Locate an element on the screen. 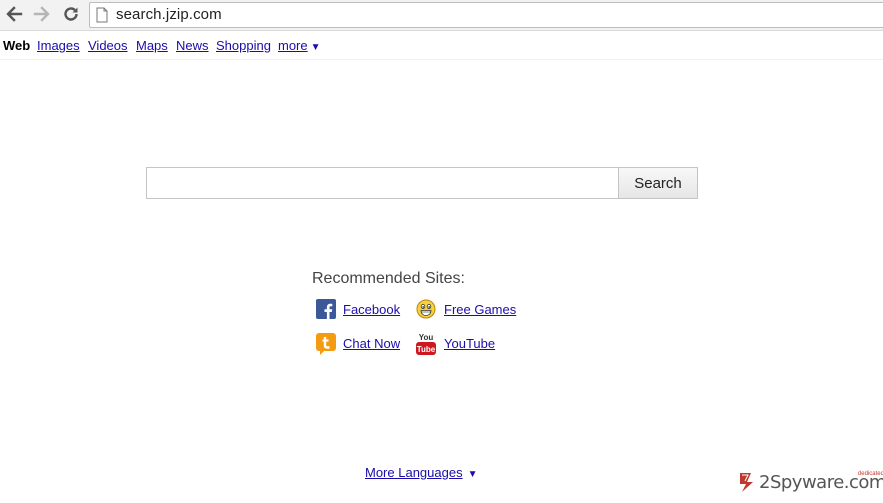 The image size is (883, 503). youtube-icon: You Tube is located at coordinates (426, 344).